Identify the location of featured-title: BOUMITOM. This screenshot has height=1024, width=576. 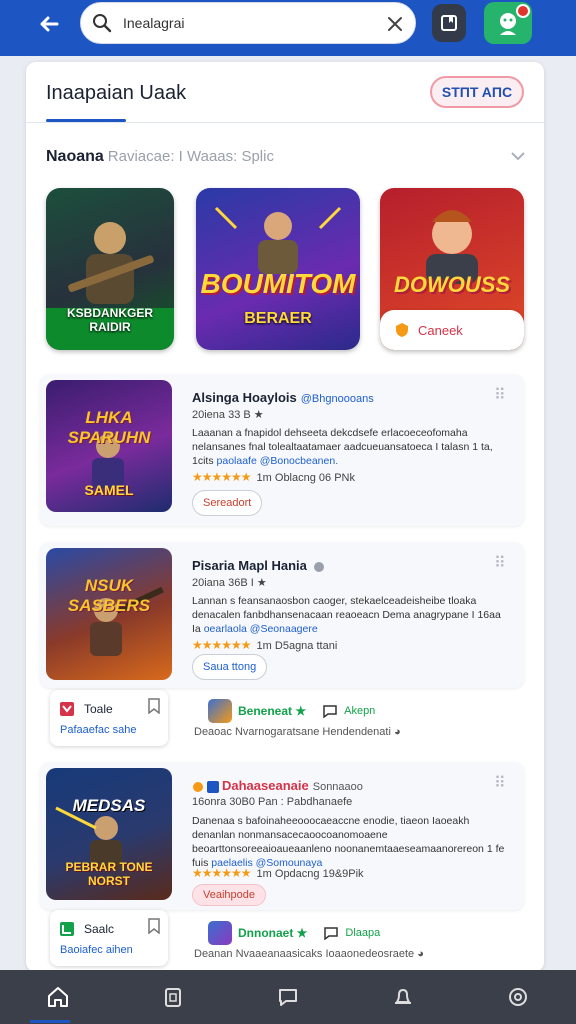
(278, 283).